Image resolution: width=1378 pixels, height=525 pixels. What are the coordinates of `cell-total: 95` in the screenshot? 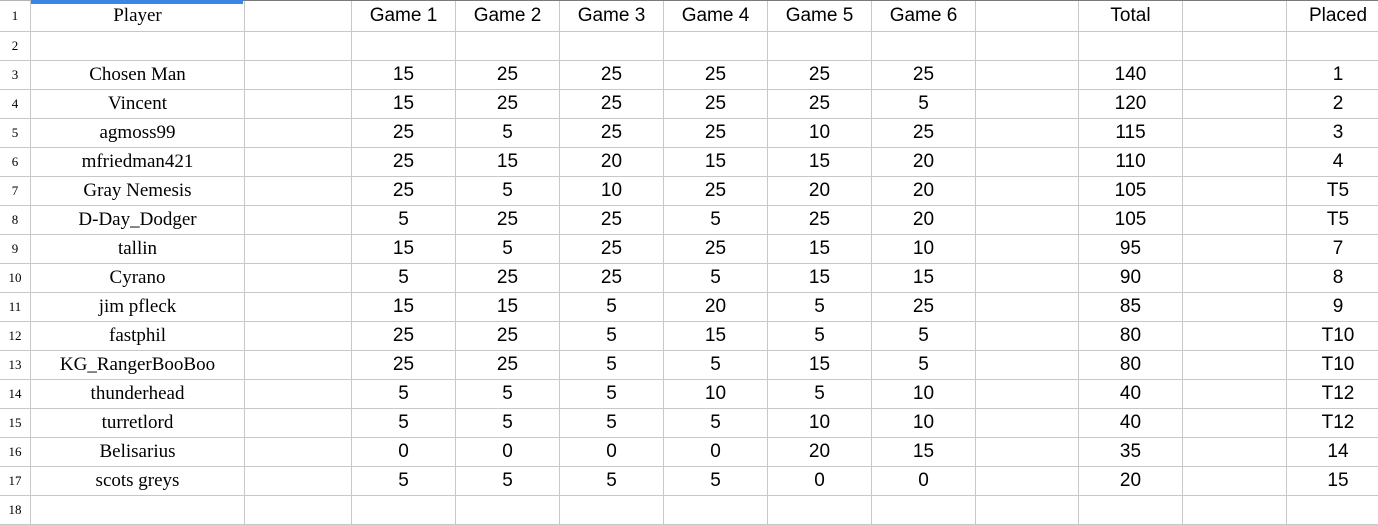 It's located at (1131, 249).